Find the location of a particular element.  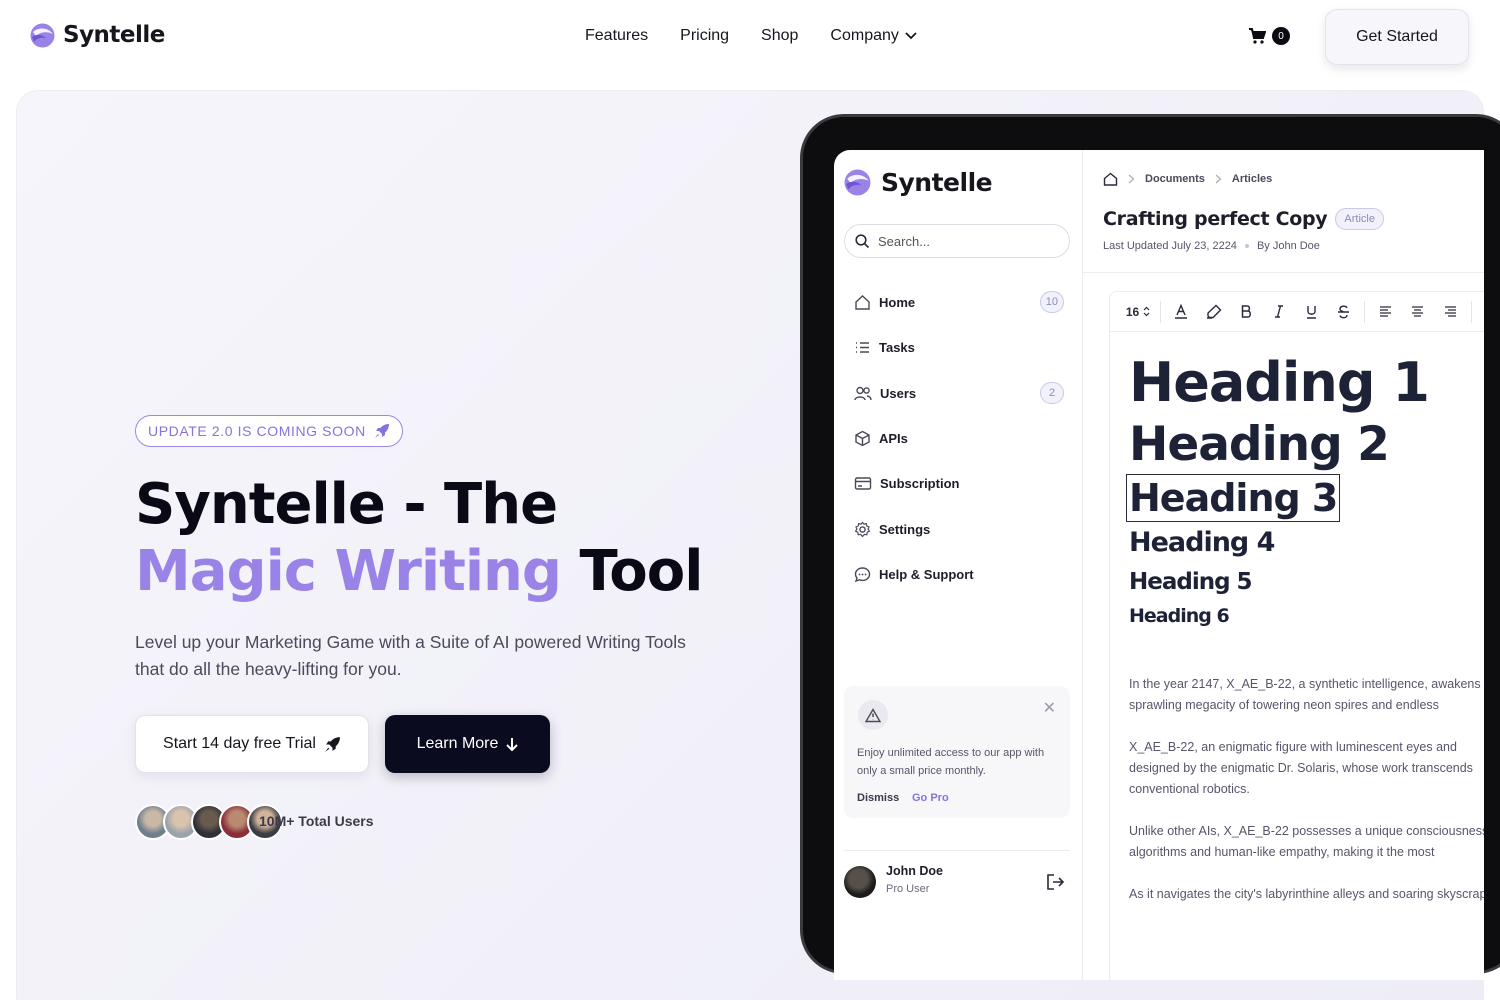

align-right-icon is located at coordinates (1450, 311).